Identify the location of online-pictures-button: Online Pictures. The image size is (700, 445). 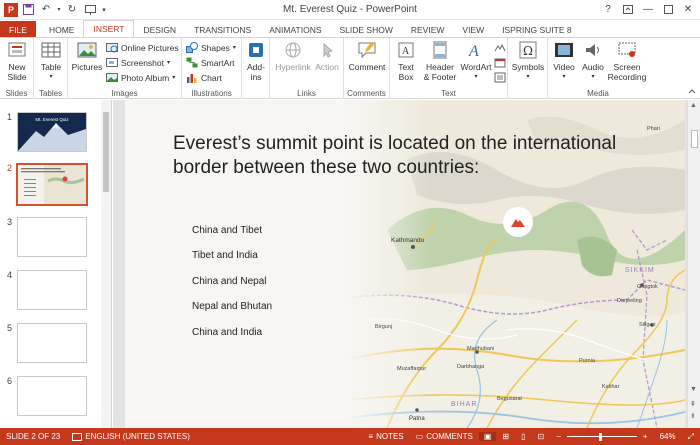
(142, 47).